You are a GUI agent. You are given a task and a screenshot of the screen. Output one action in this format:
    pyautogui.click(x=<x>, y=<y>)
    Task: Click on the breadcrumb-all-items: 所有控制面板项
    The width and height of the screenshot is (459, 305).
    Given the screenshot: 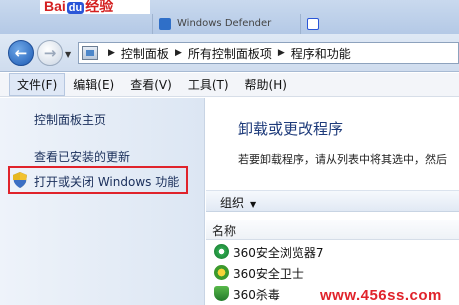 What is the action you would take?
    pyautogui.click(x=230, y=53)
    